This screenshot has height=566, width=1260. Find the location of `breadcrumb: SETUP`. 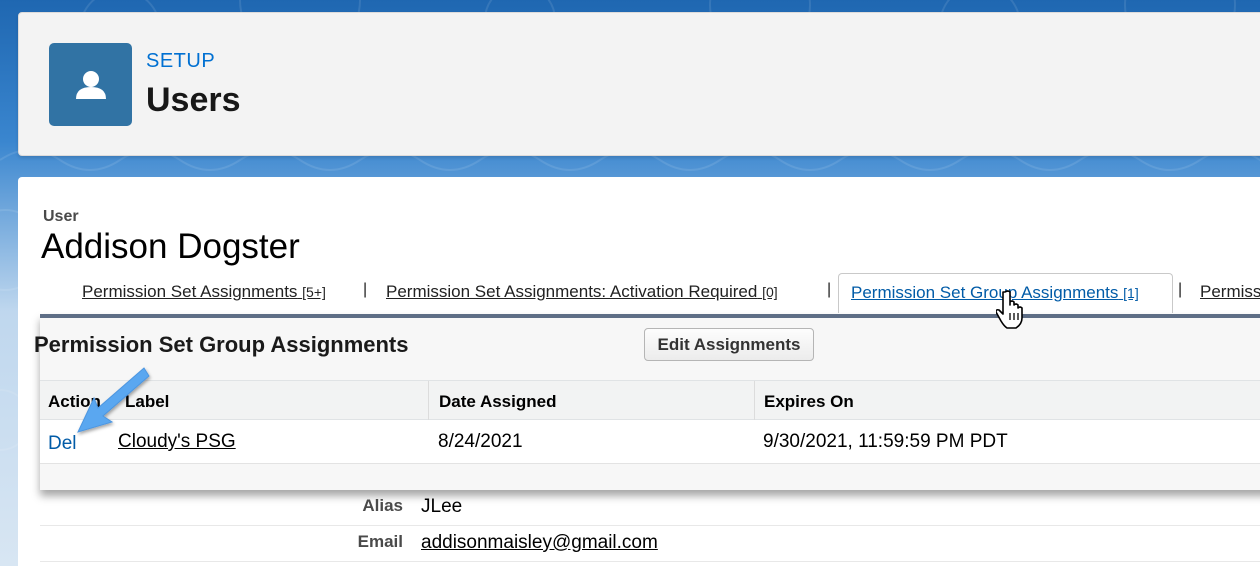

breadcrumb: SETUP is located at coordinates (180, 61).